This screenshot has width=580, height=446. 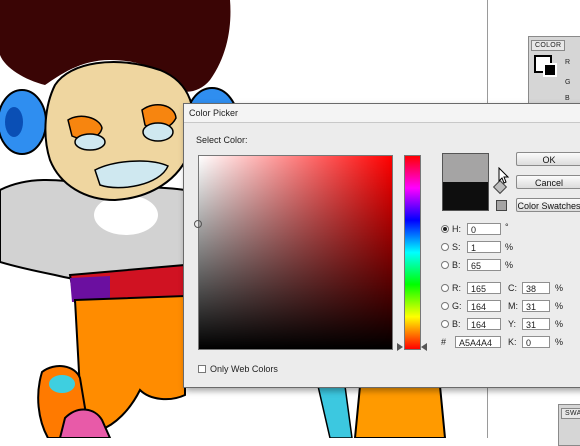 I want to click on magenta-field: 31, so click(x=536, y=306).